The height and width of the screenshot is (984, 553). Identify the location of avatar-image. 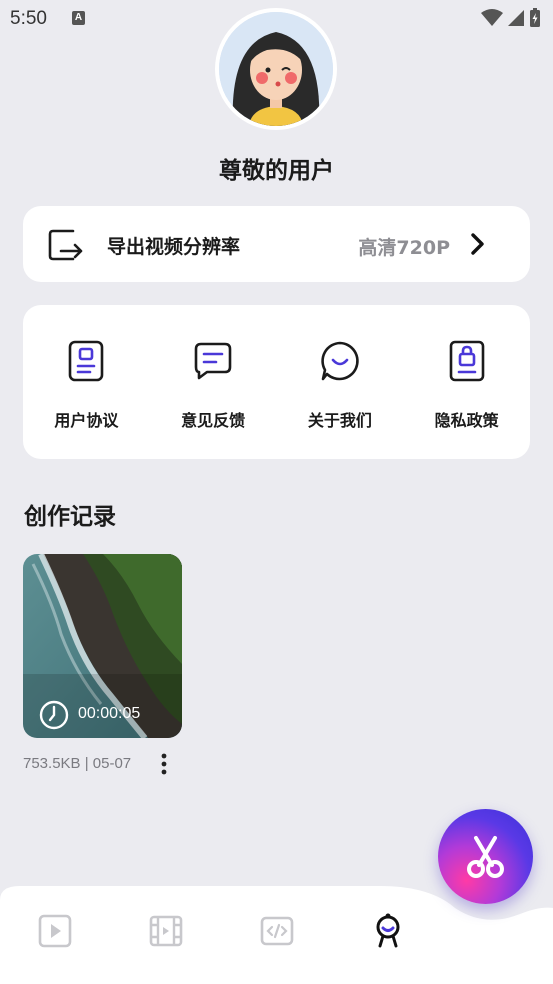
(276, 69).